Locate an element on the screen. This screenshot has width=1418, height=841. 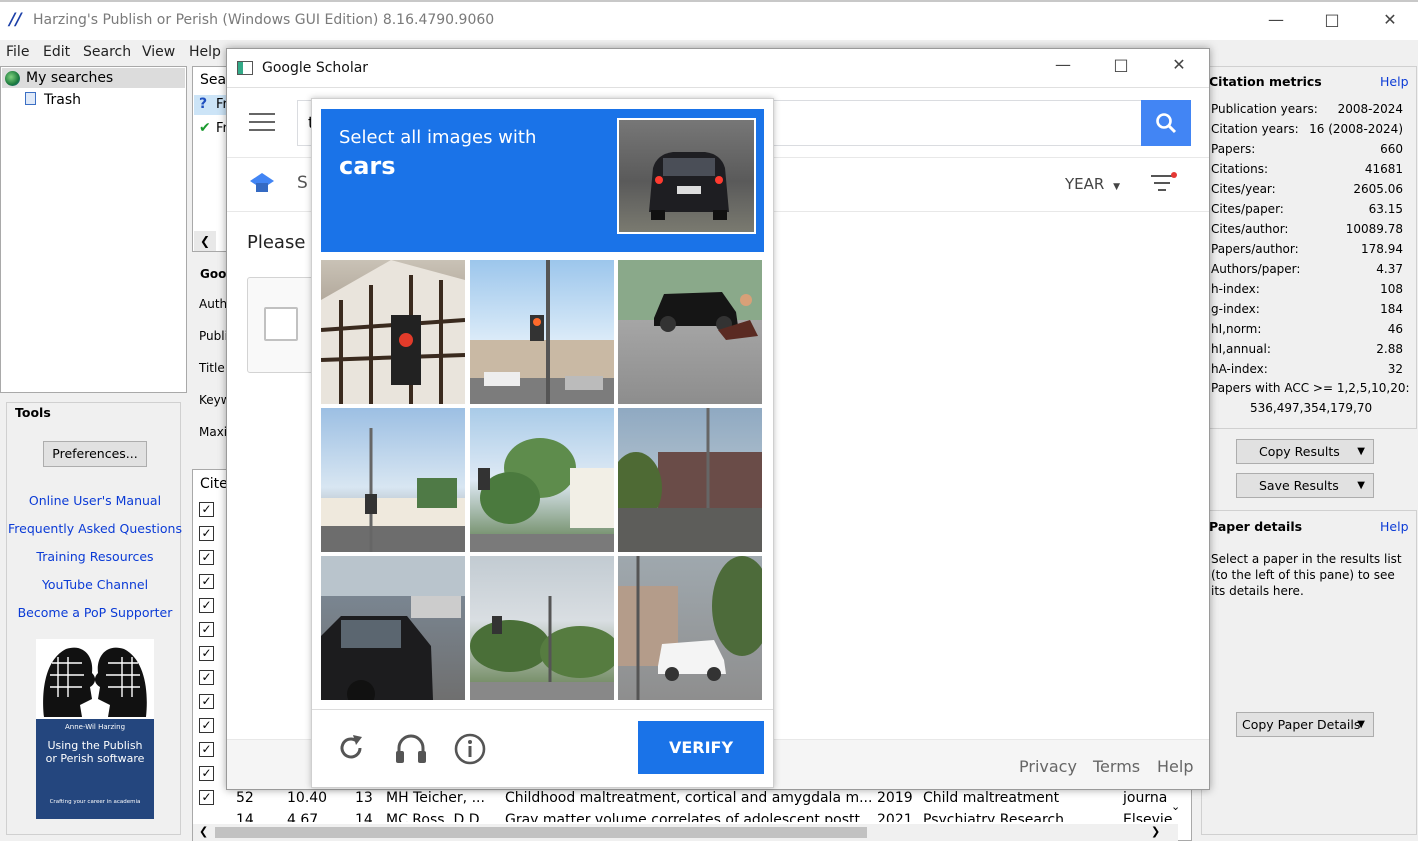
tree-item-trash: Trash is located at coordinates (93, 100).